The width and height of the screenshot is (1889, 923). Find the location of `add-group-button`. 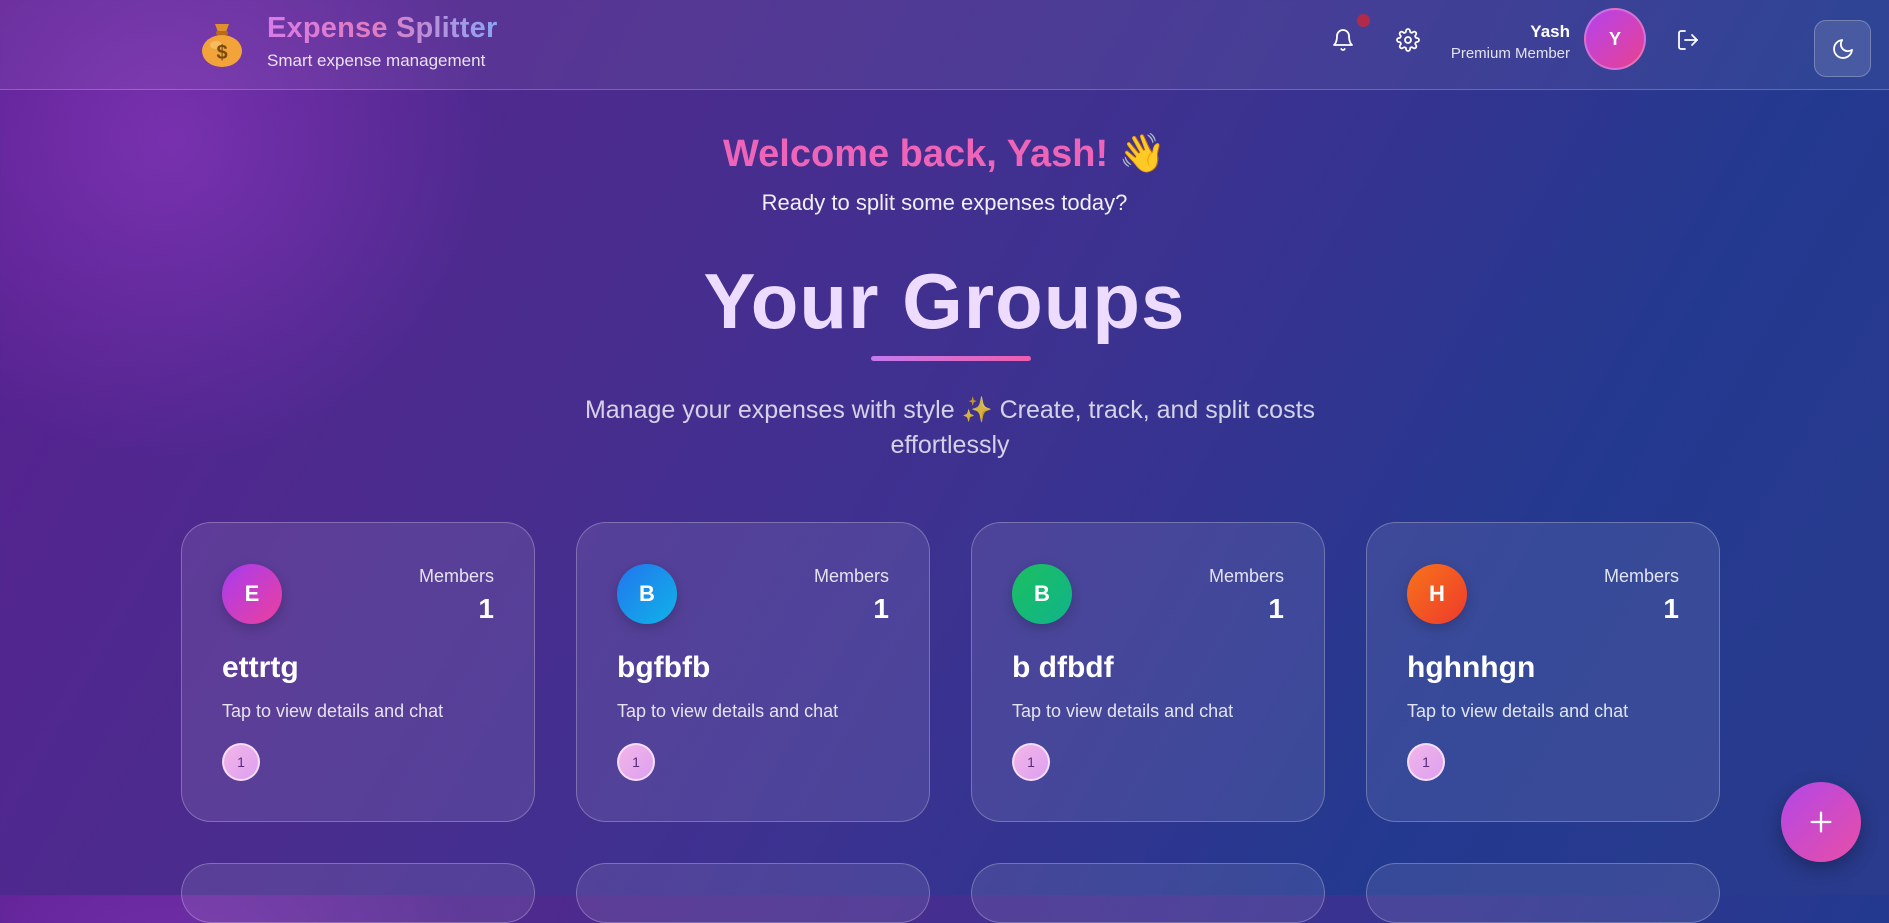

add-group-button is located at coordinates (1821, 822).